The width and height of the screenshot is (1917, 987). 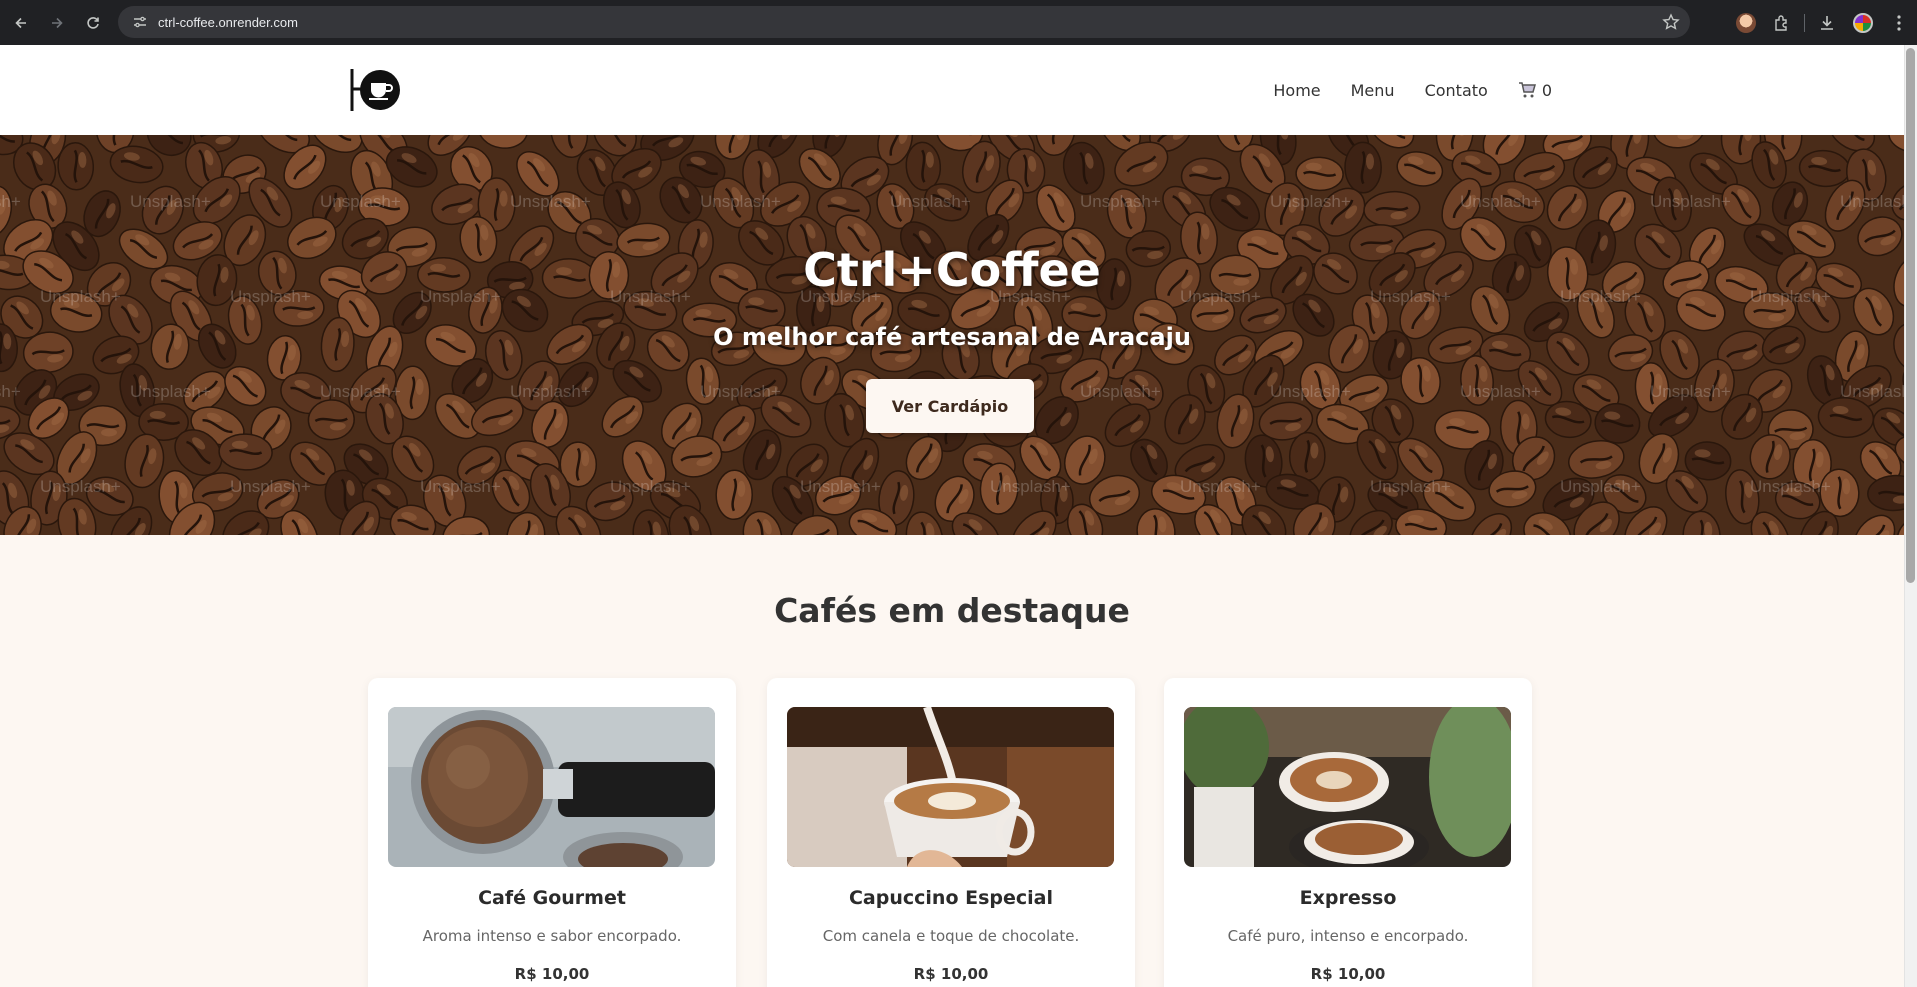 I want to click on ground-coffee-portafilter-image, so click(x=551, y=787).